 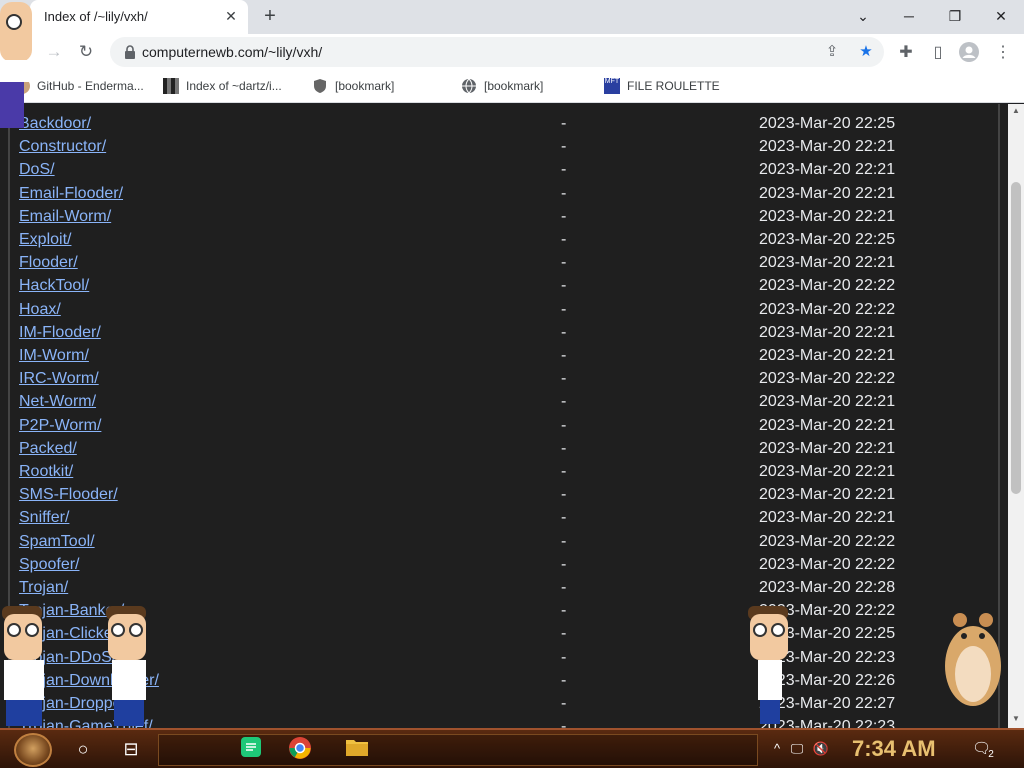 I want to click on file-explorer-icon, so click(x=357, y=749).